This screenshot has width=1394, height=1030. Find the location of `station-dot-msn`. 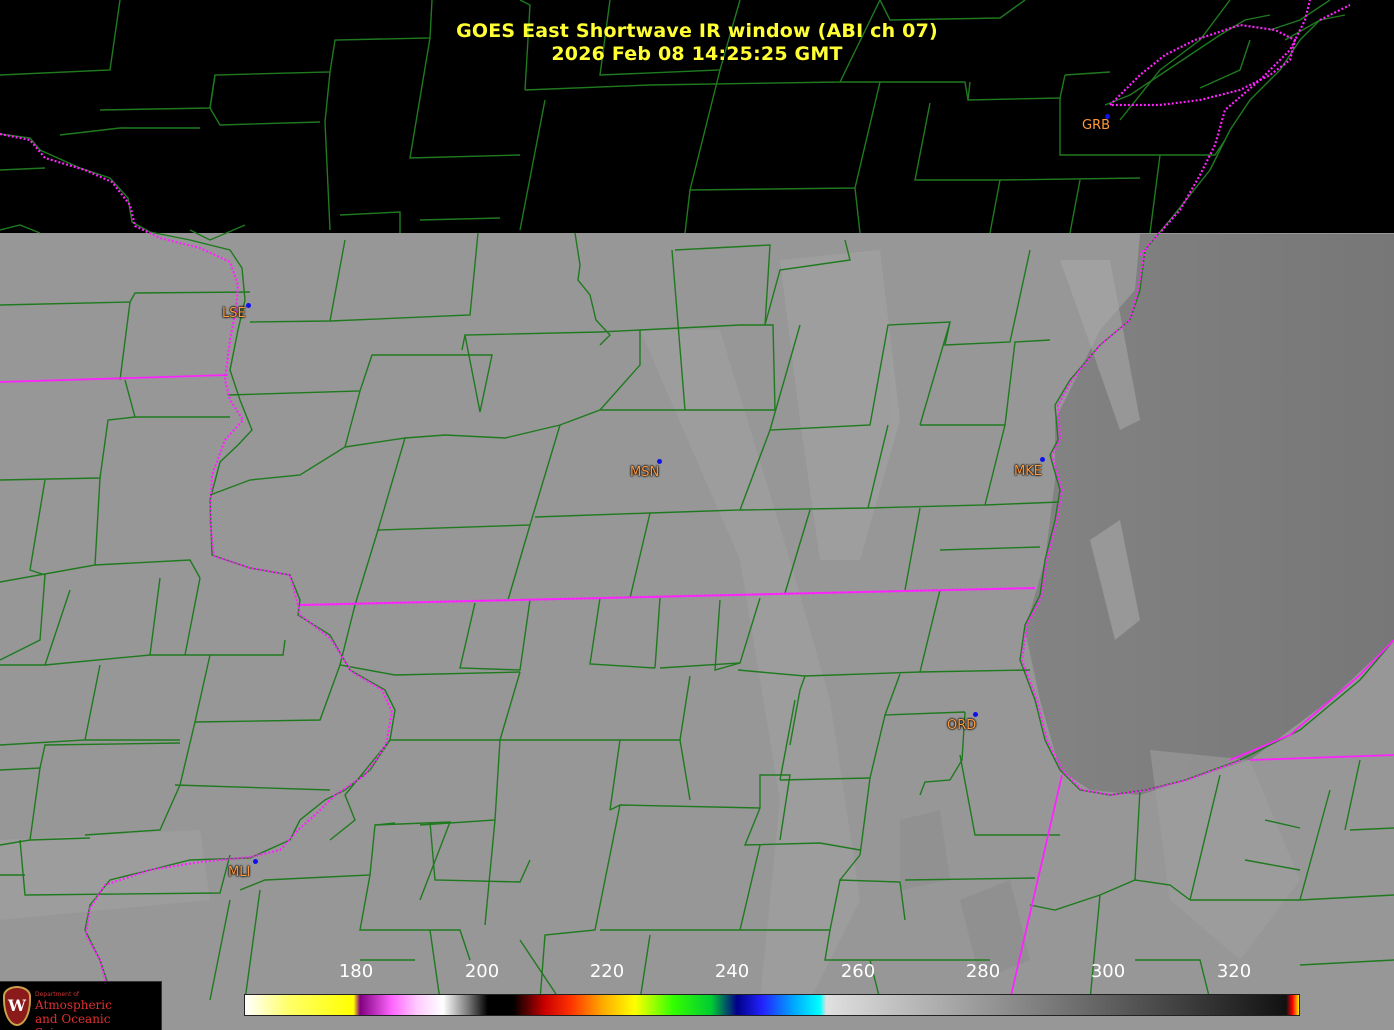

station-dot-msn is located at coordinates (659, 461).